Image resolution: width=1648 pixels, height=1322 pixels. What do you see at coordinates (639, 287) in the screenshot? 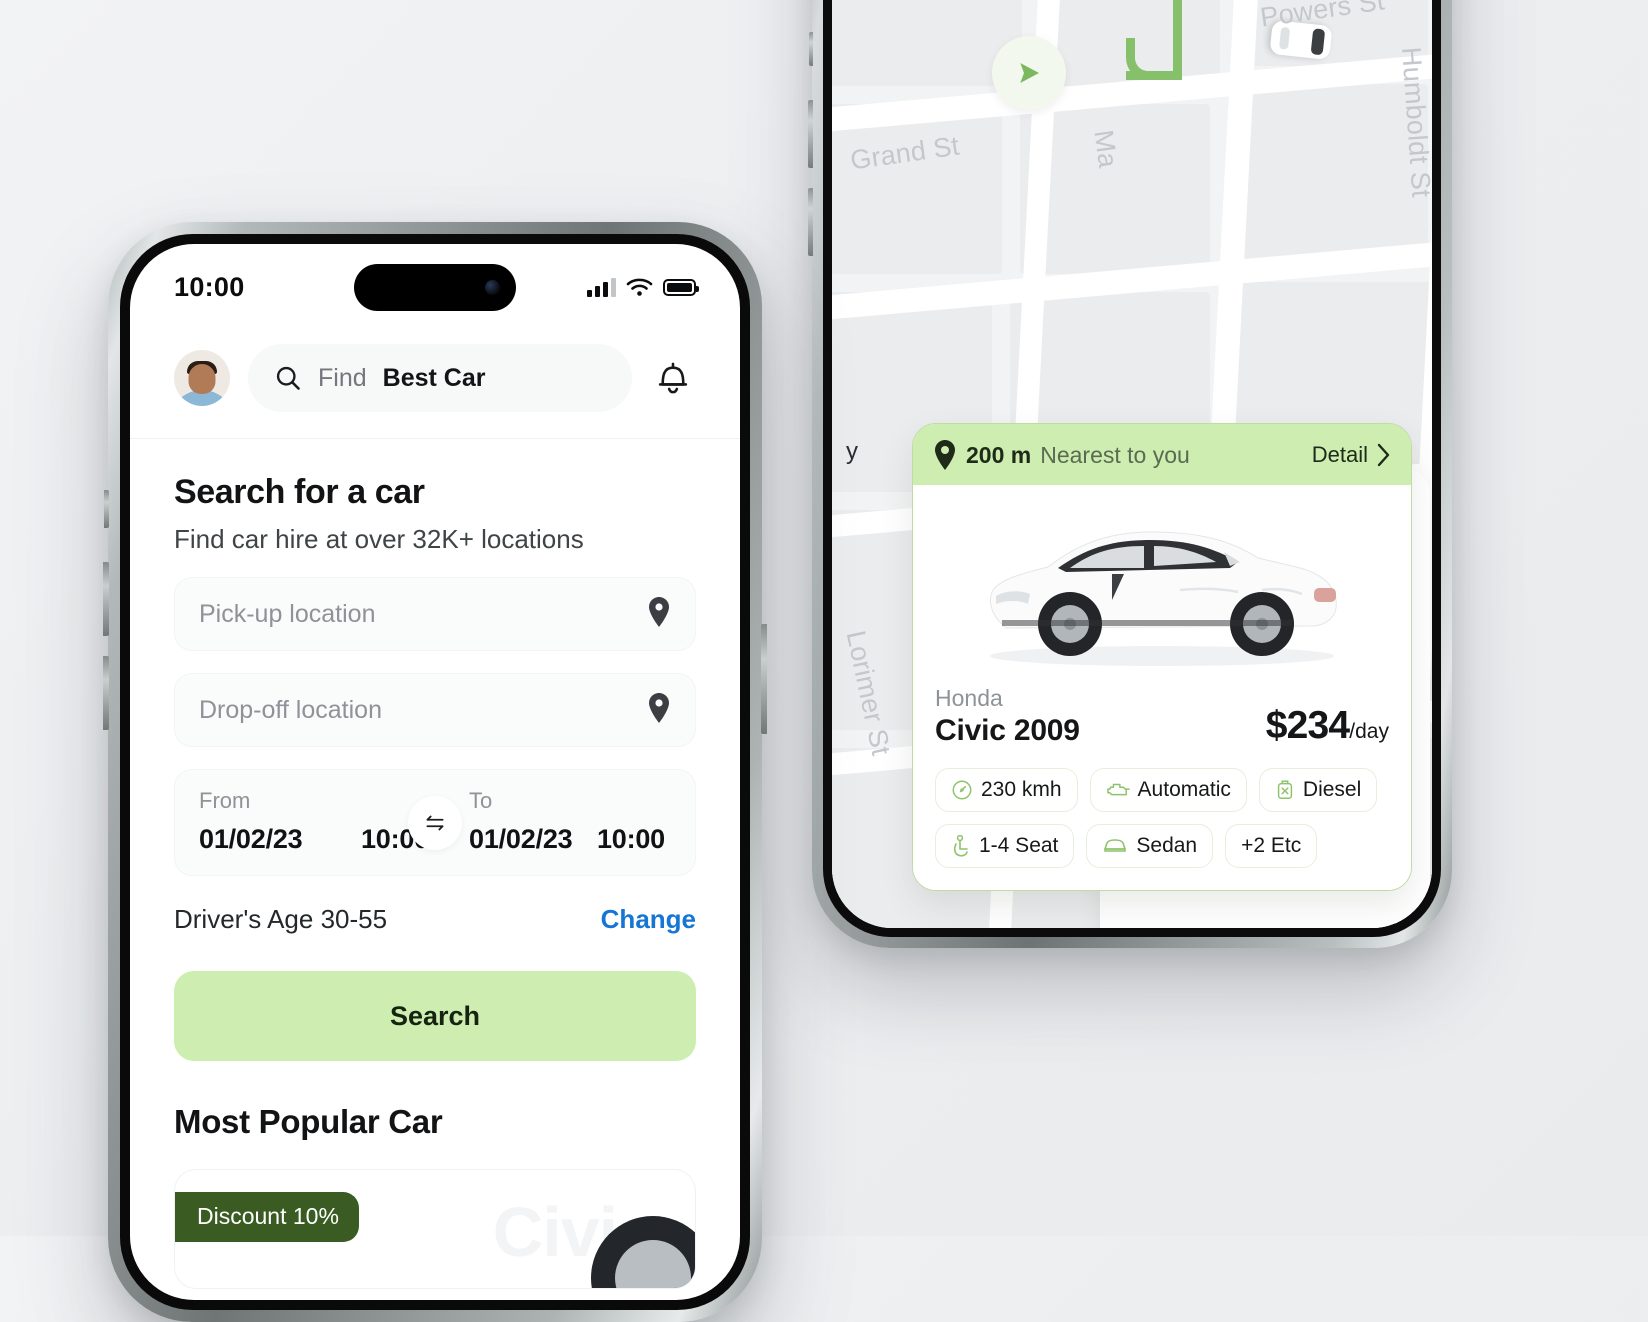
I see `wifi-icon` at bounding box center [639, 287].